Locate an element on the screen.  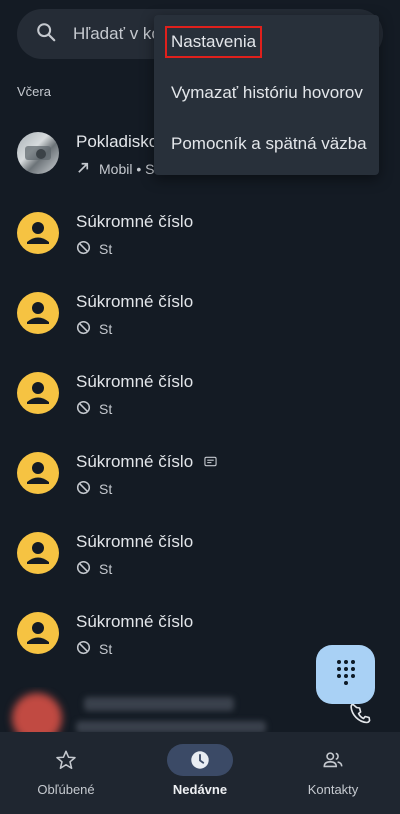
outgoing-arrow-icon is located at coordinates (87, 169).